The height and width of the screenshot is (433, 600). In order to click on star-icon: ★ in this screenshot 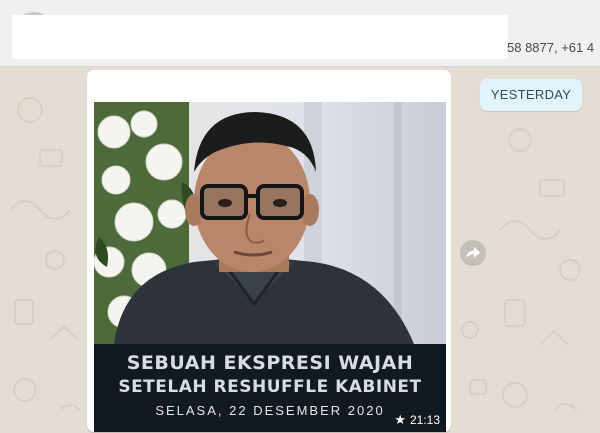, I will do `click(400, 419)`.